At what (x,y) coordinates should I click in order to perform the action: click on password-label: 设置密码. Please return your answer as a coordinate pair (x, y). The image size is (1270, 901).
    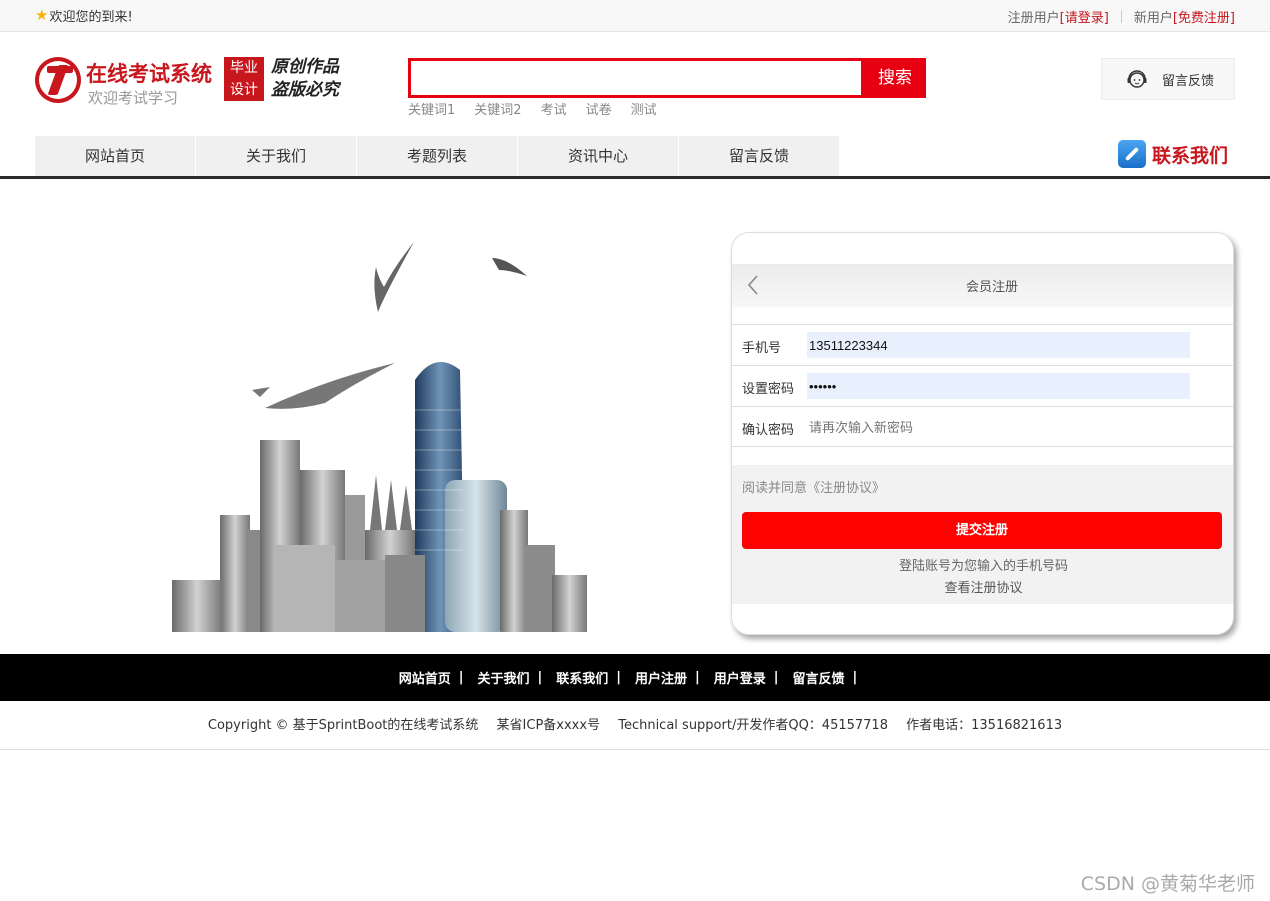
    Looking at the image, I should click on (768, 389).